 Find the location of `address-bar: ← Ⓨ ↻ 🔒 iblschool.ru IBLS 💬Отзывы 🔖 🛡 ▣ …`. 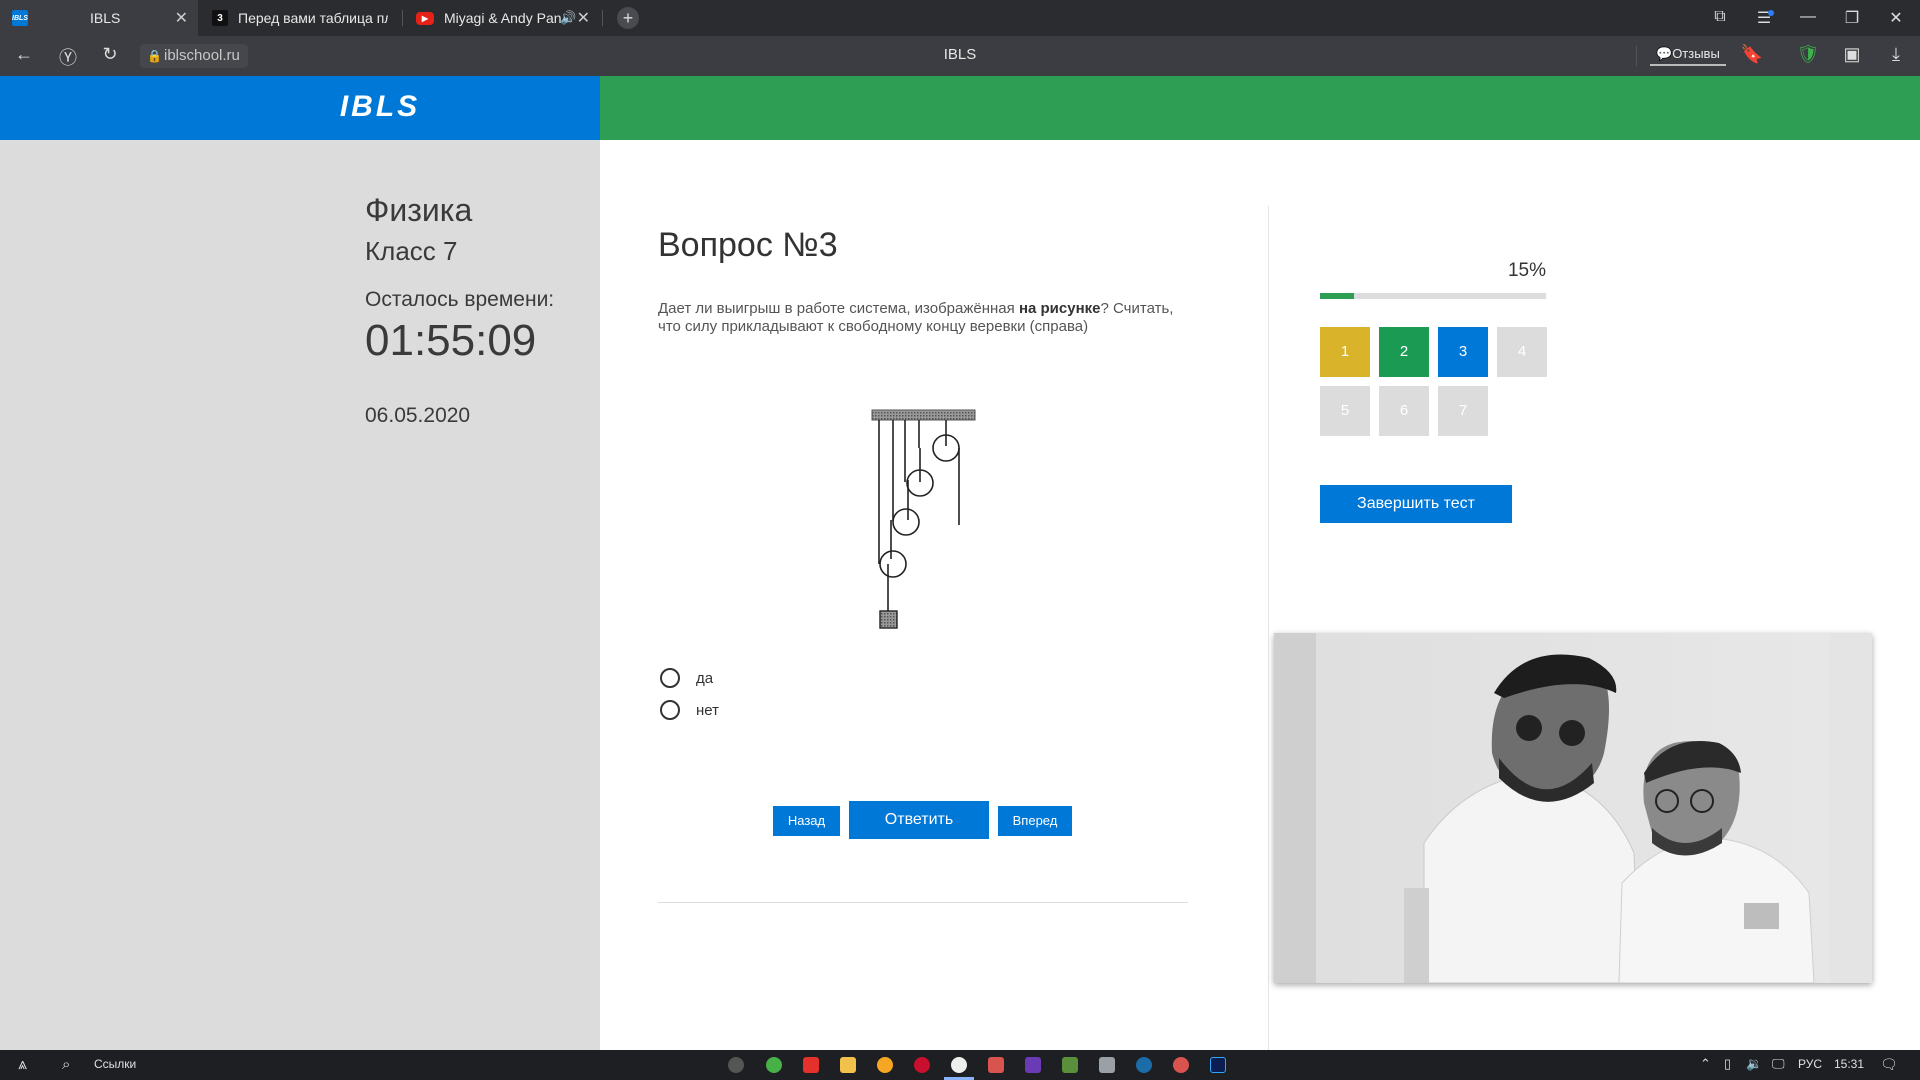

address-bar: ← Ⓨ ↻ 🔒 iblschool.ru IBLS 💬Отзывы 🔖 🛡 ▣ … is located at coordinates (960, 56).